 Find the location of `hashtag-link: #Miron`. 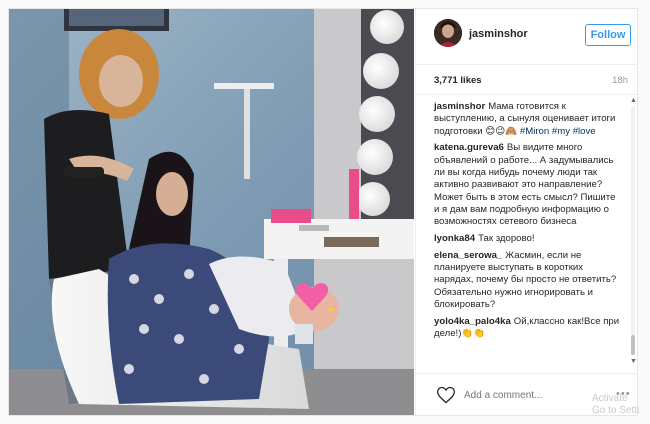

hashtag-link: #Miron is located at coordinates (534, 131).